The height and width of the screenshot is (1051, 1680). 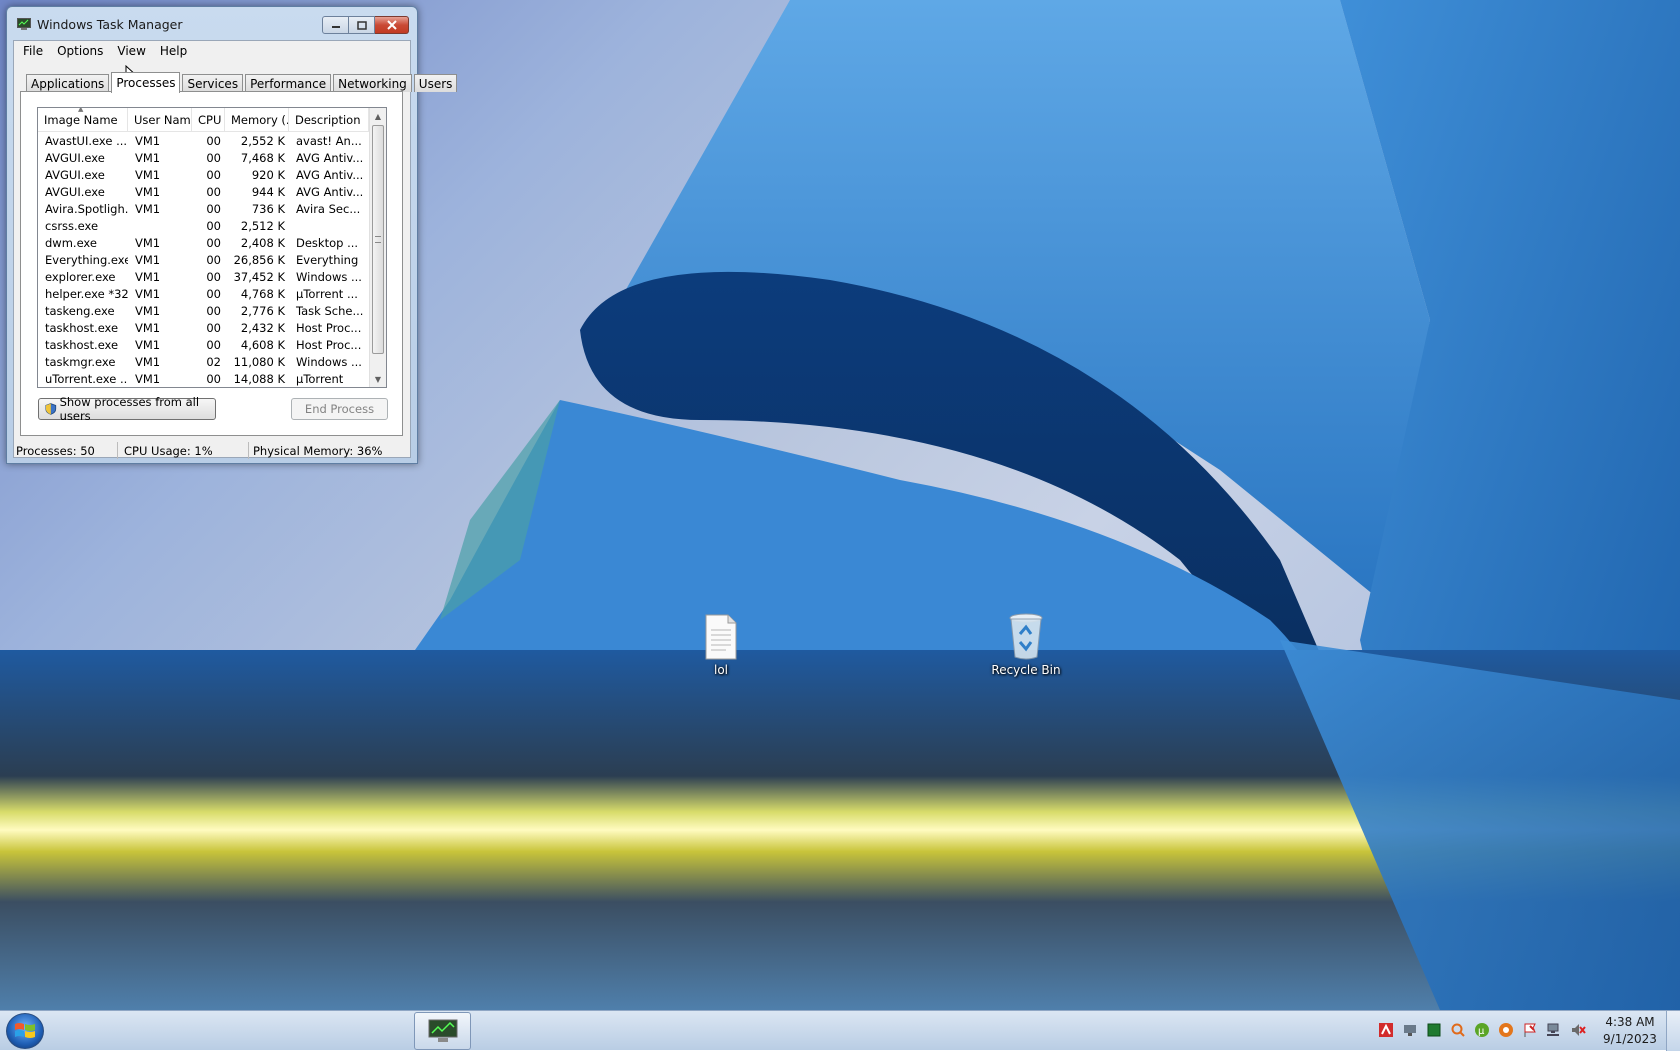 What do you see at coordinates (160, 119) in the screenshot?
I see `column-user-name: User Name` at bounding box center [160, 119].